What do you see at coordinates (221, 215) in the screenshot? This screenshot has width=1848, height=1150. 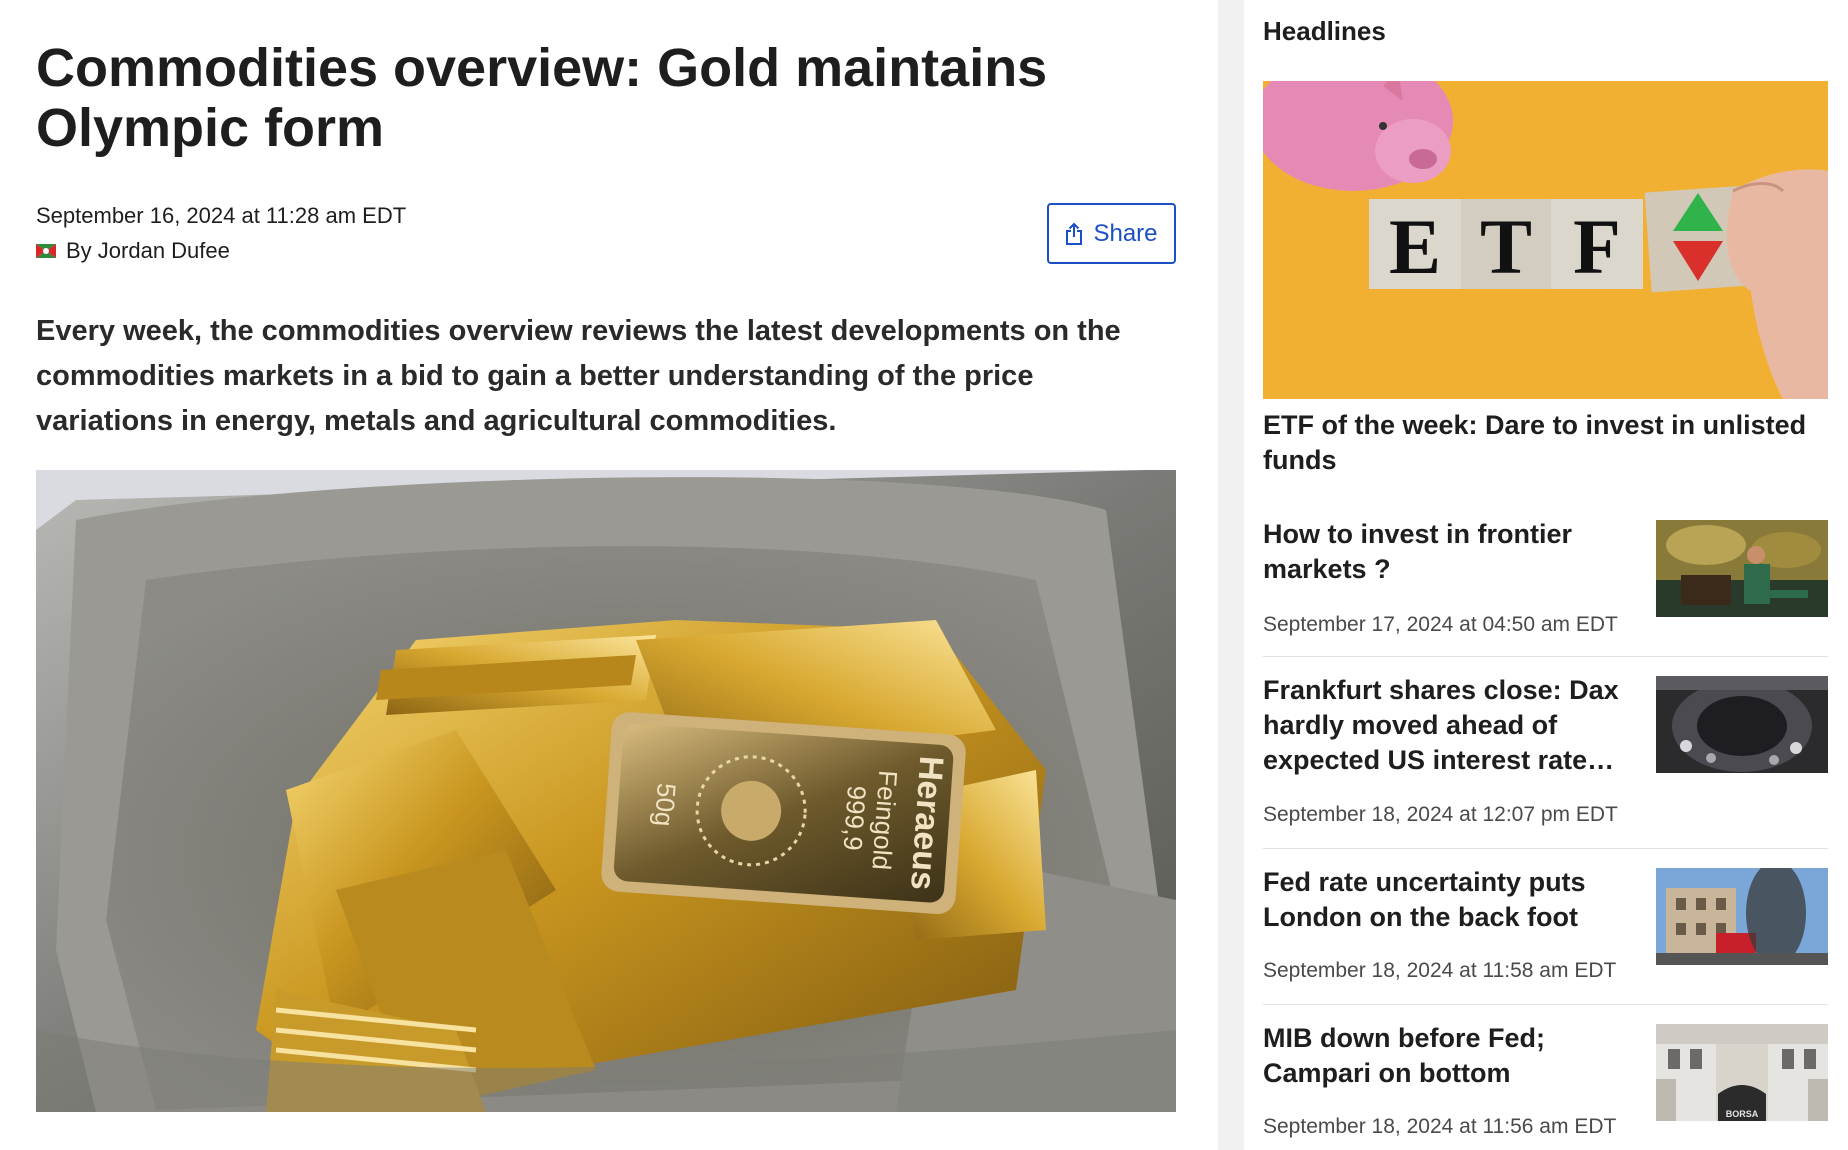 I see `article-date: September 16, 2024 at 11:28 am EDT` at bounding box center [221, 215].